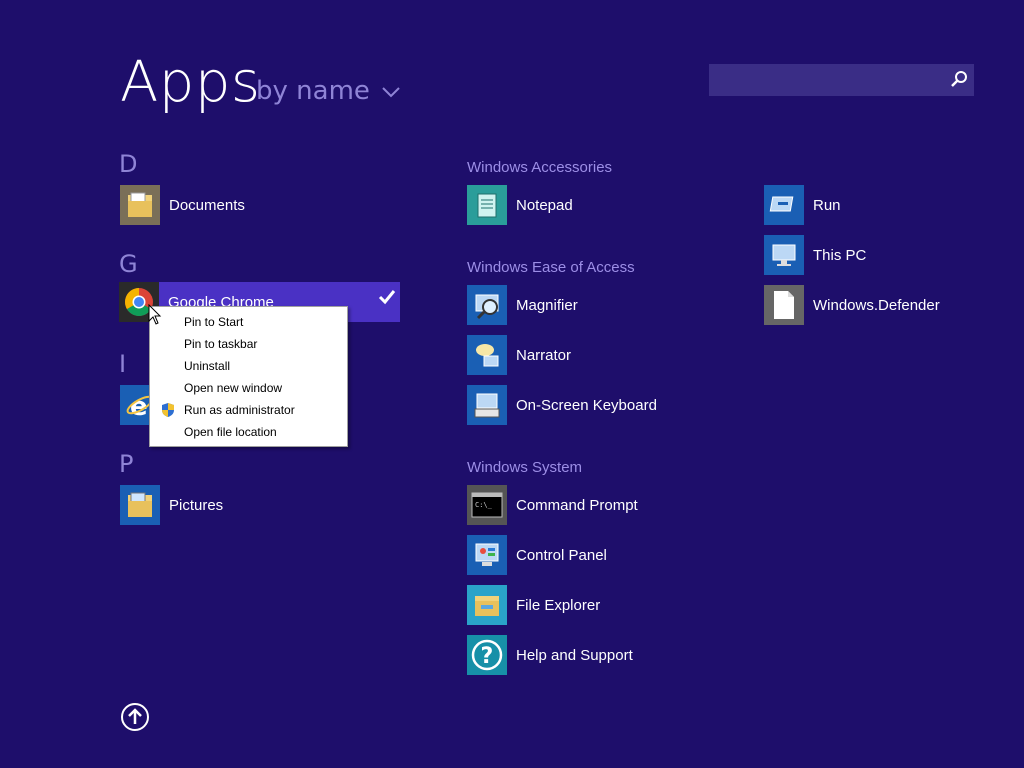  What do you see at coordinates (586, 405) in the screenshot?
I see `app-label: On-Screen Keyboard` at bounding box center [586, 405].